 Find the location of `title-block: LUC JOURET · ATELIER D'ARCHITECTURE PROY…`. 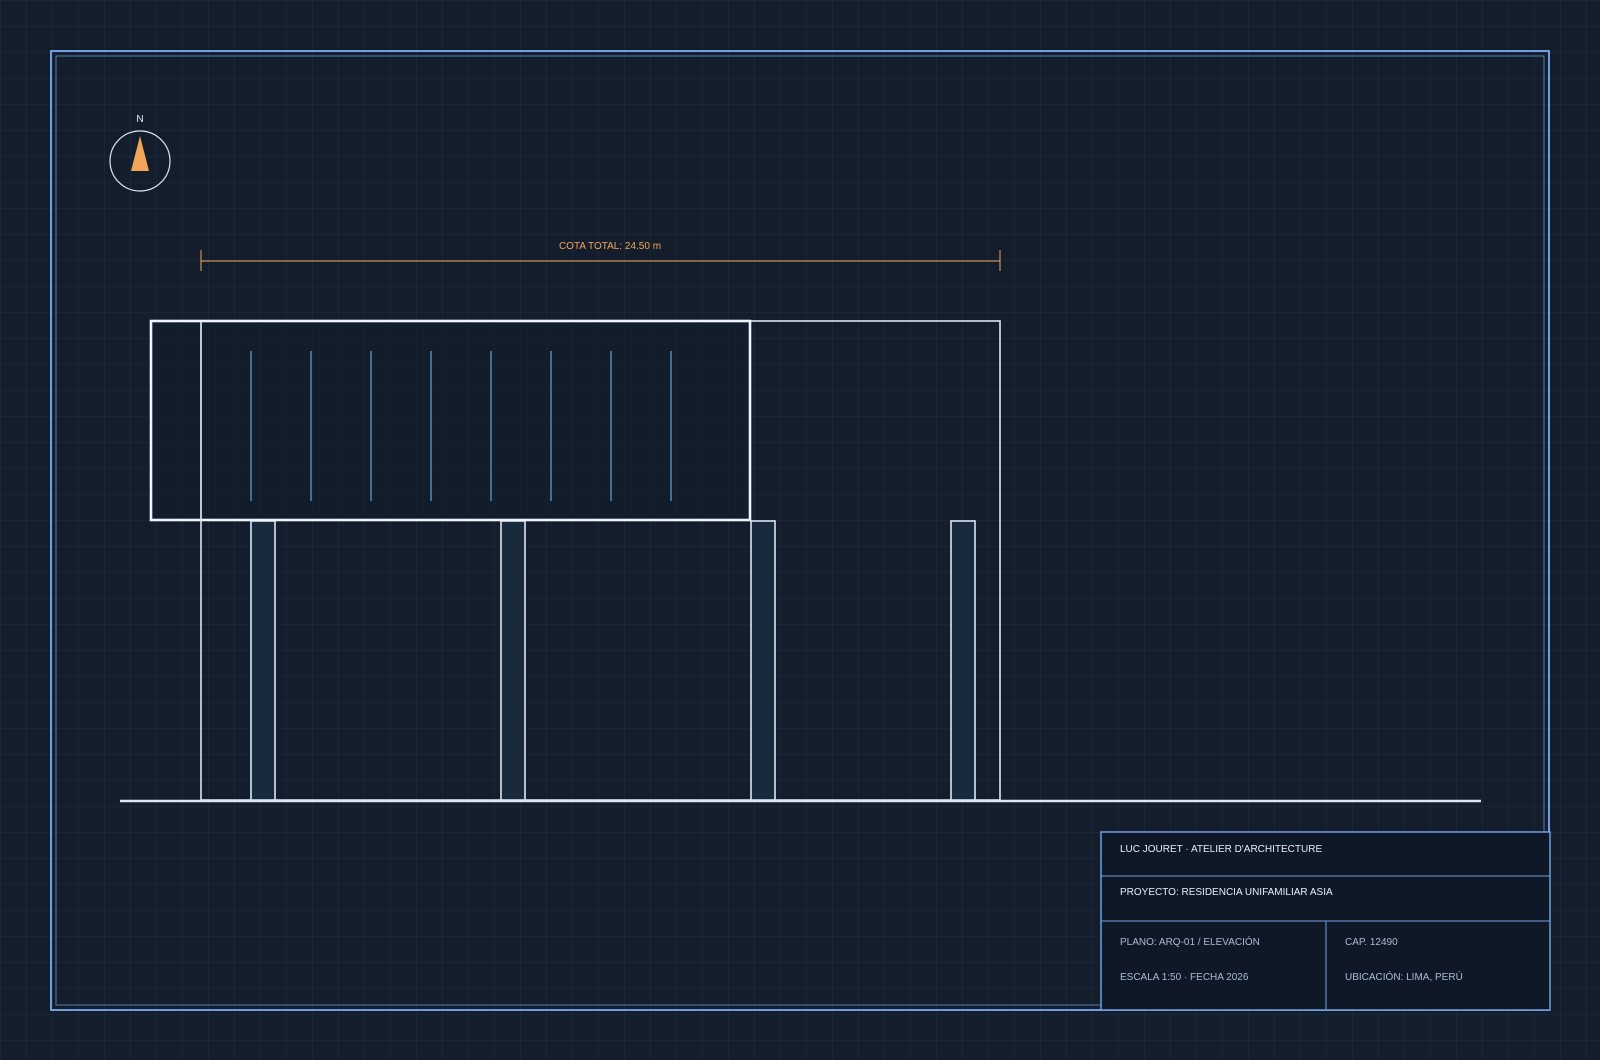

title-block: LUC JOURET · ATELIER D'ARCHITECTURE PROY… is located at coordinates (1325, 921).